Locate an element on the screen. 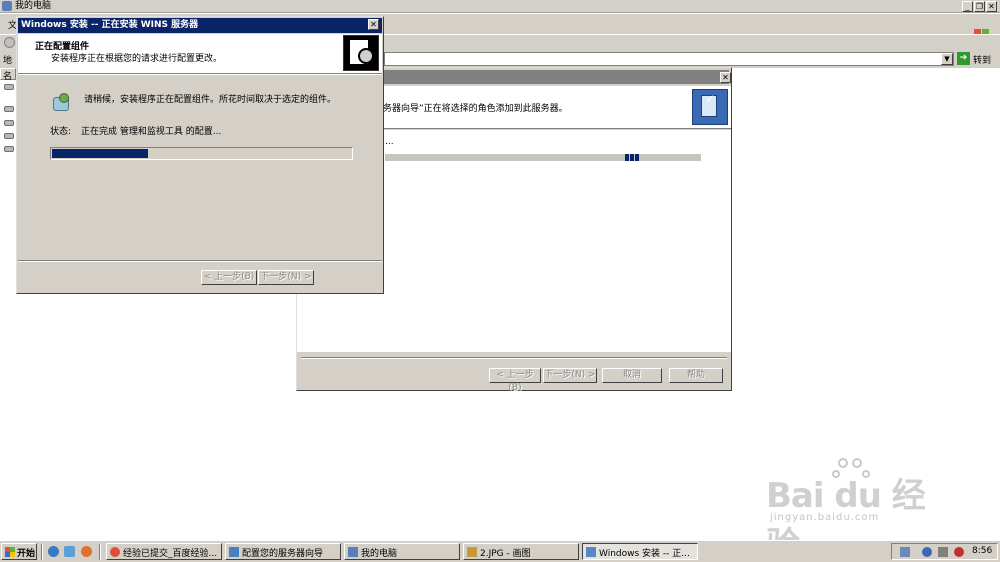  wizard-separator is located at coordinates (514, 358).